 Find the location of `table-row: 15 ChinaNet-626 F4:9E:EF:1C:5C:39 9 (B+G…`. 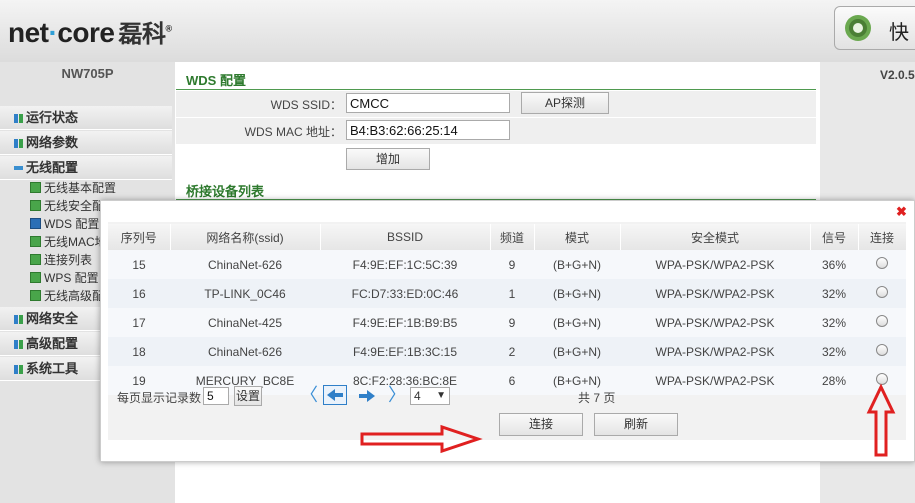

table-row: 15 ChinaNet-626 F4:9E:EF:1C:5C:39 9 (B+G… is located at coordinates (507, 264).